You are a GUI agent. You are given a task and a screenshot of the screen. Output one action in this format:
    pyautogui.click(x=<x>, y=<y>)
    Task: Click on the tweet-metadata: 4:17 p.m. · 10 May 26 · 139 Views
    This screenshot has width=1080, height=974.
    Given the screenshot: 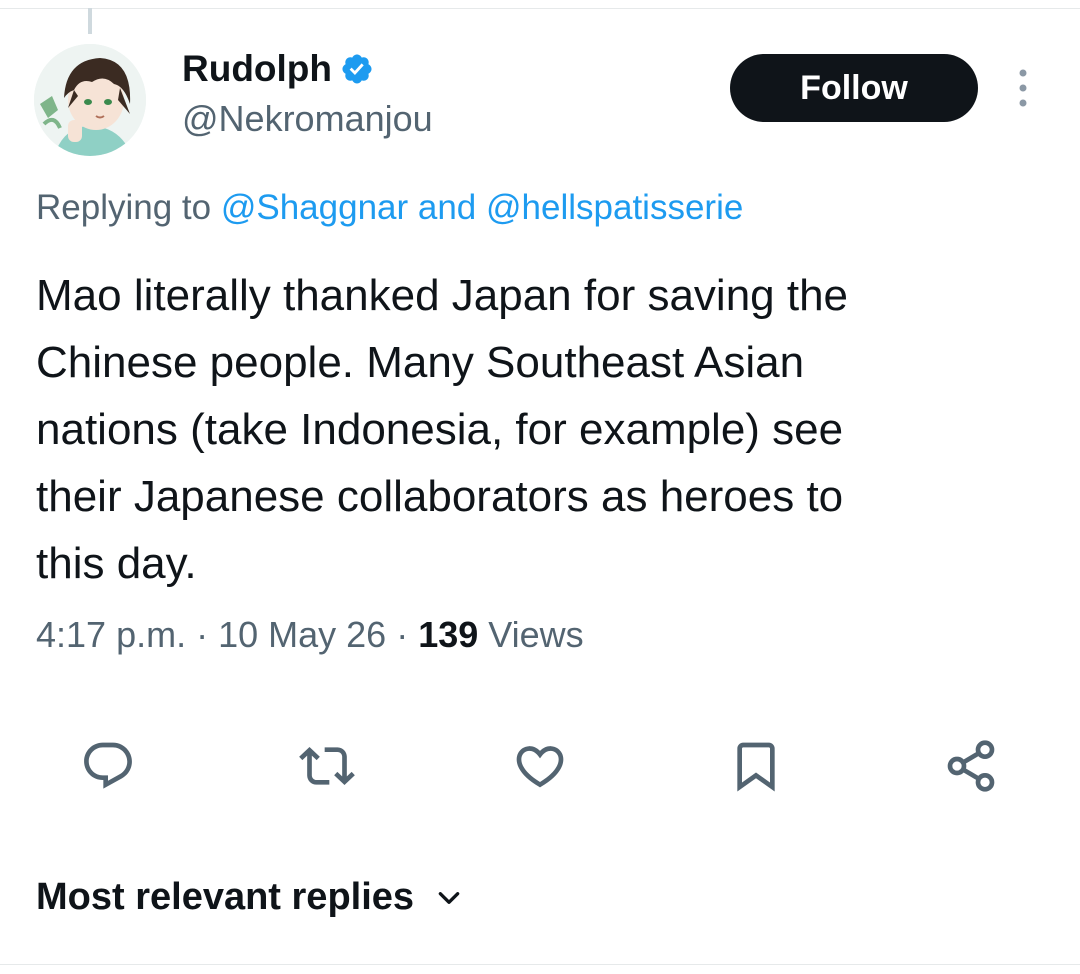 What is the action you would take?
    pyautogui.click(x=310, y=635)
    